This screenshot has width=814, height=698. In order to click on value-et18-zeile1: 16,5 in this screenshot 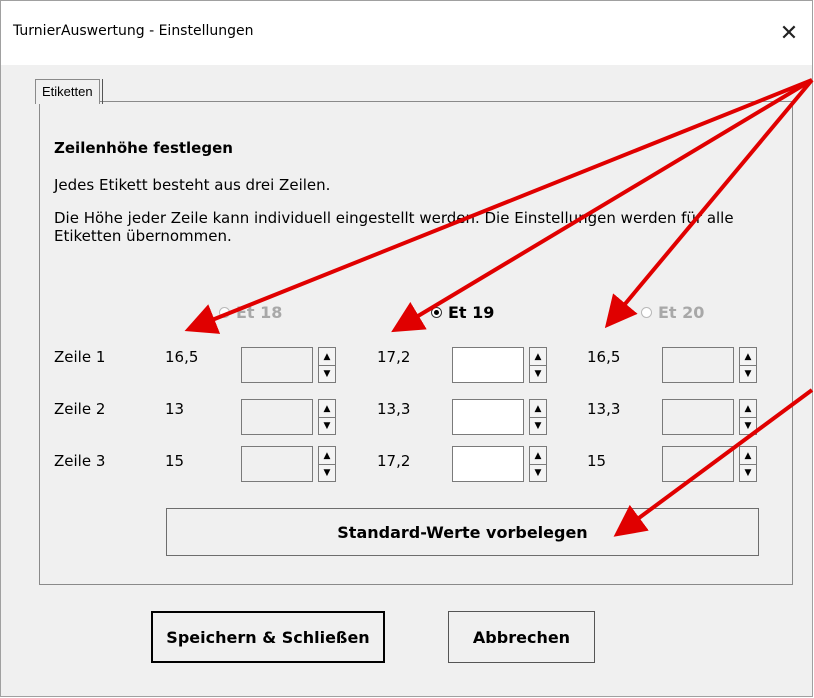, I will do `click(182, 357)`.